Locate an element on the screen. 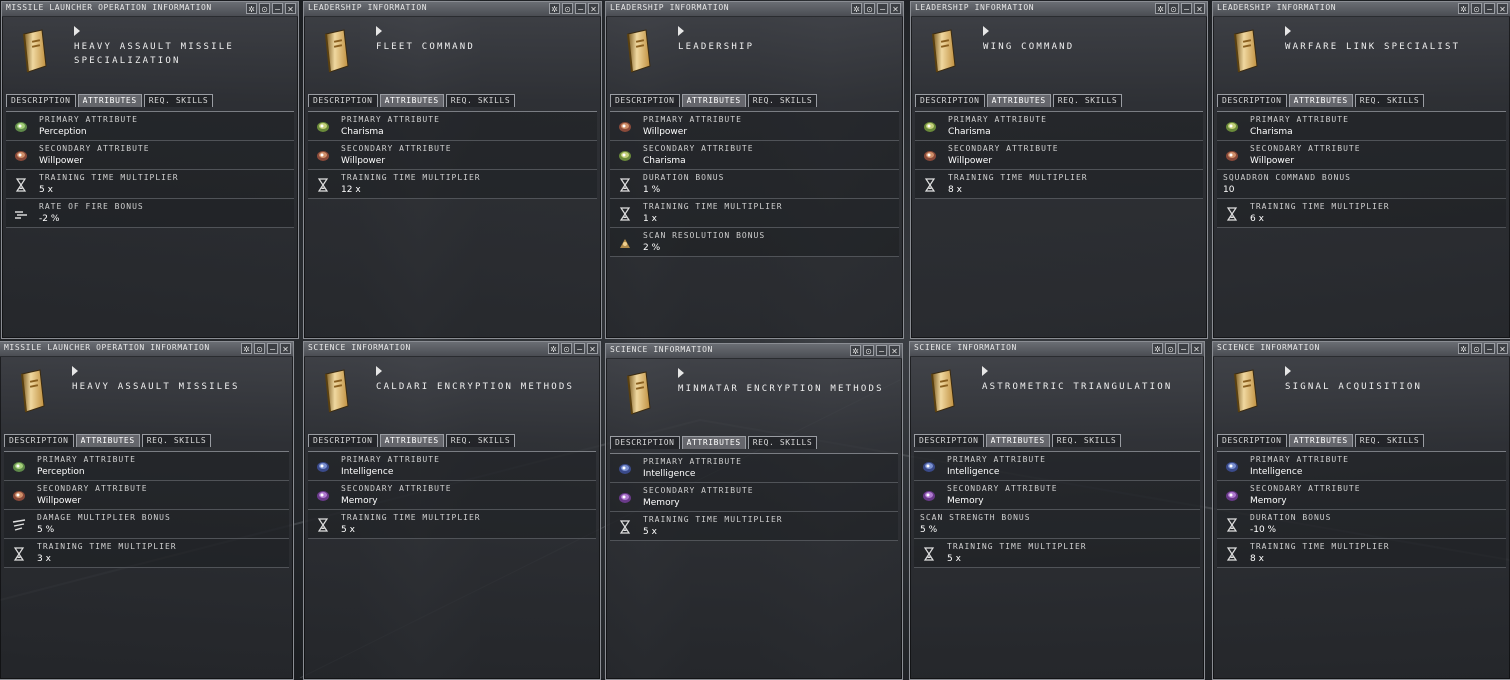 The height and width of the screenshot is (680, 1510). attribute-row: RATE OF FIRE BONUS -2 % is located at coordinates (150, 213).